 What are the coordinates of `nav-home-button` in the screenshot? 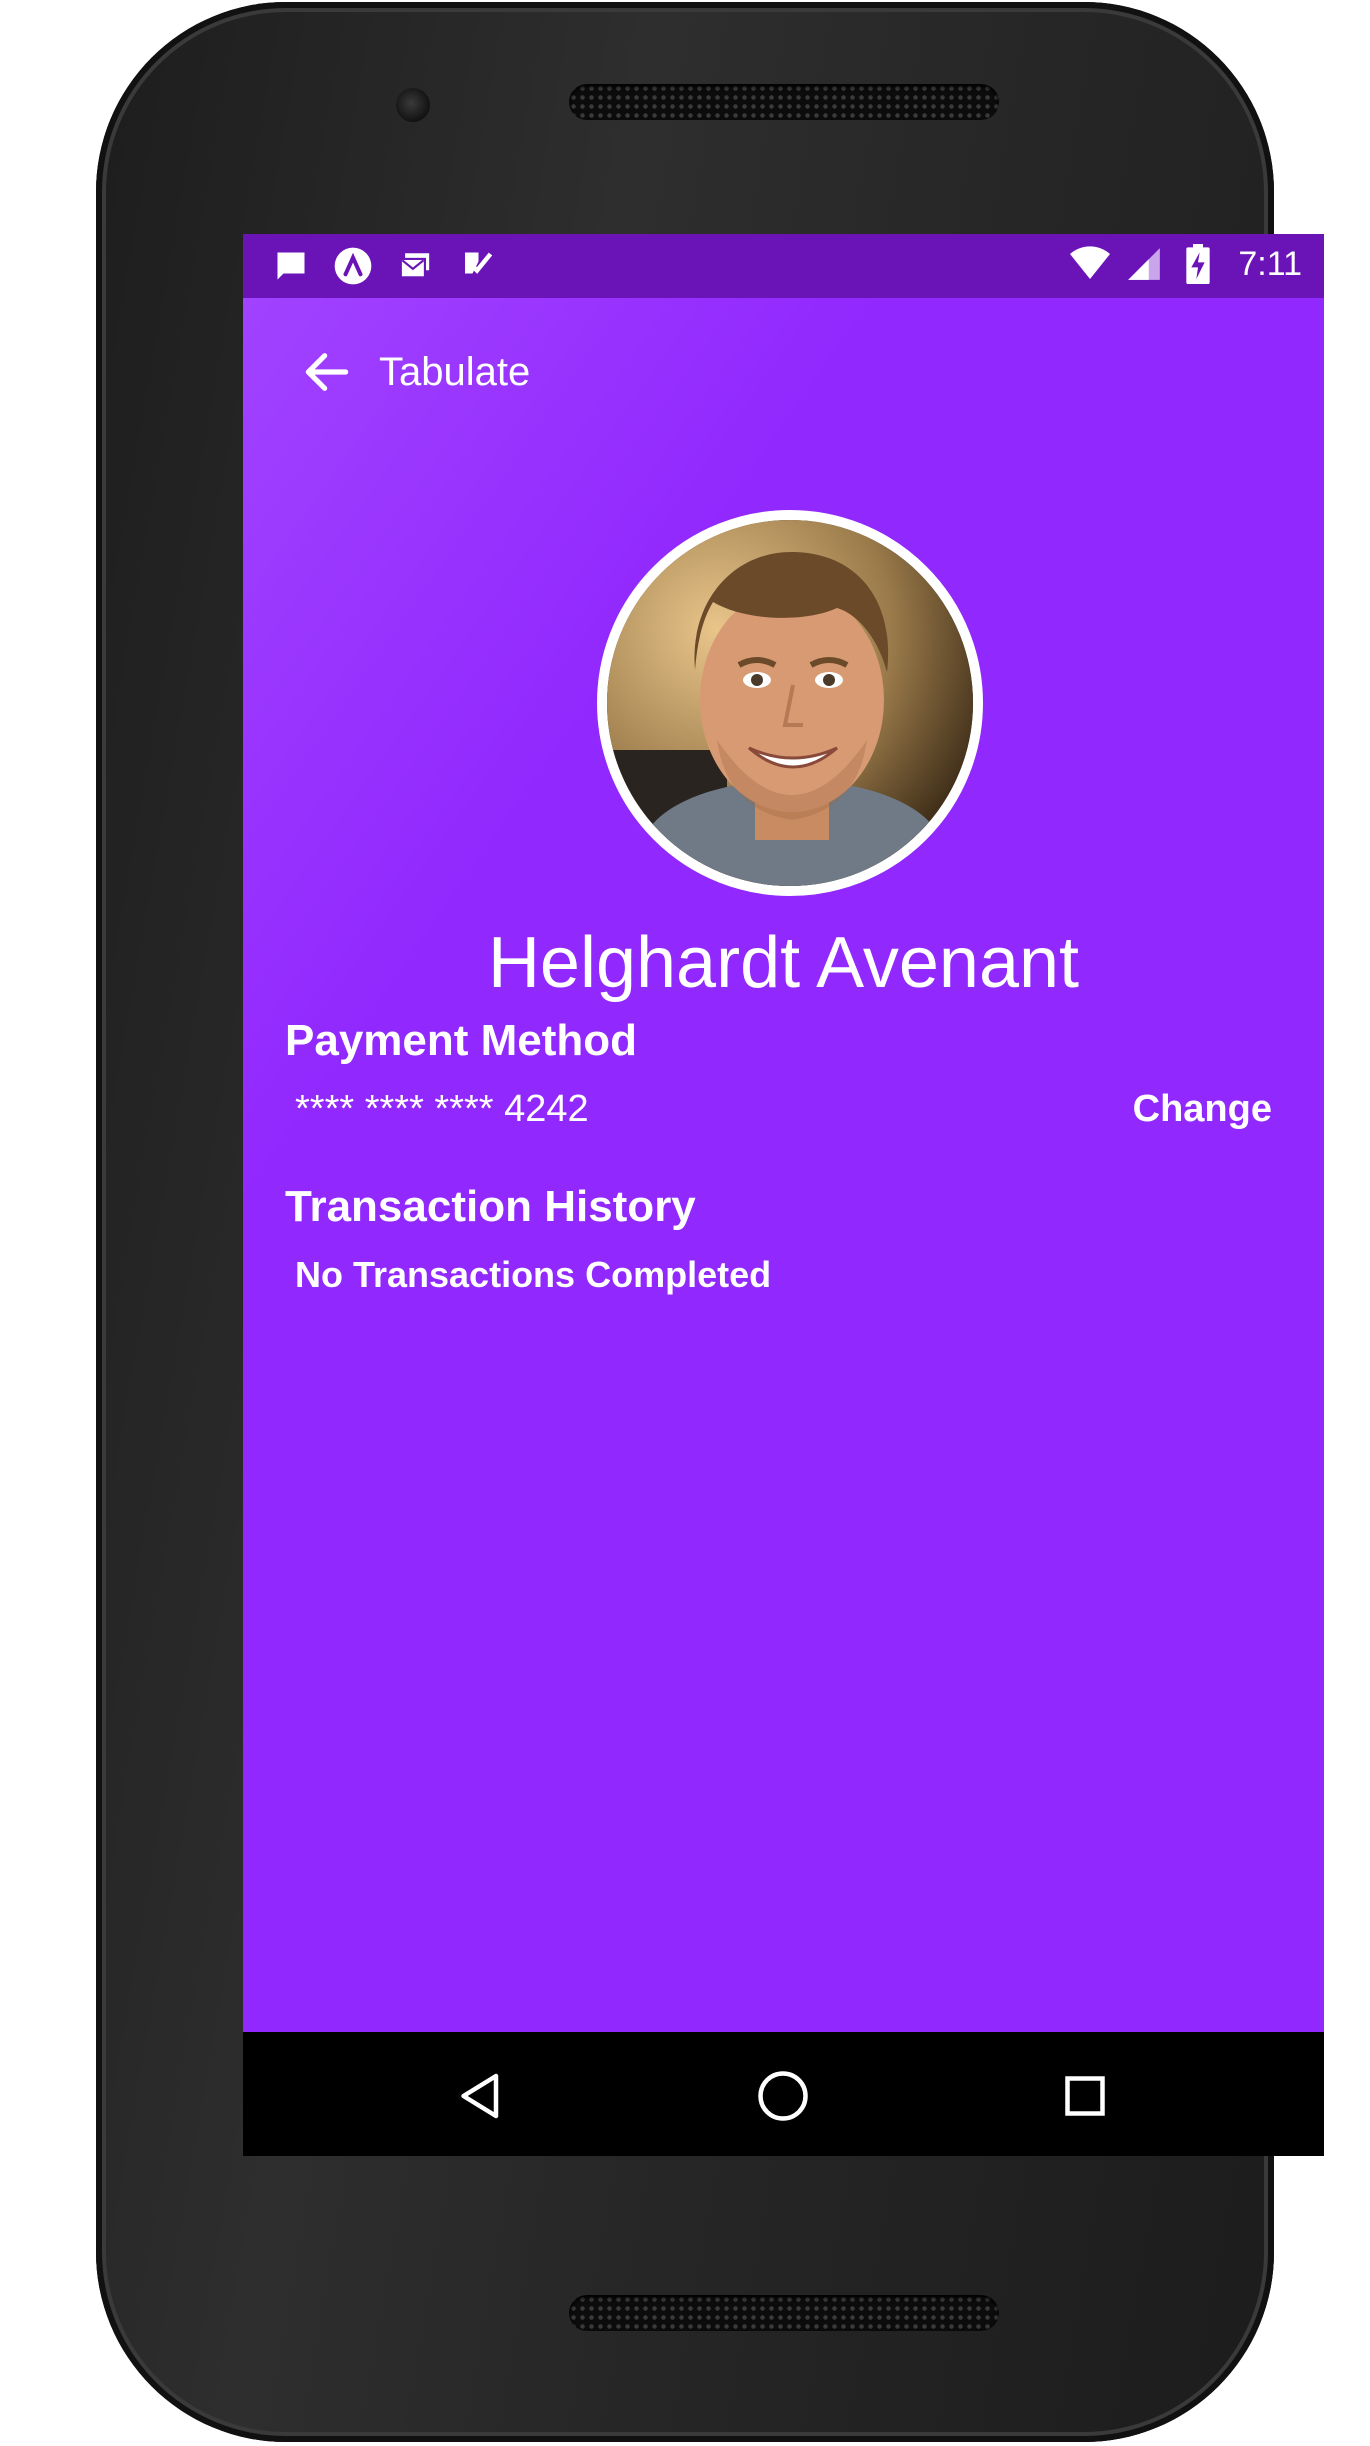 It's located at (783, 2096).